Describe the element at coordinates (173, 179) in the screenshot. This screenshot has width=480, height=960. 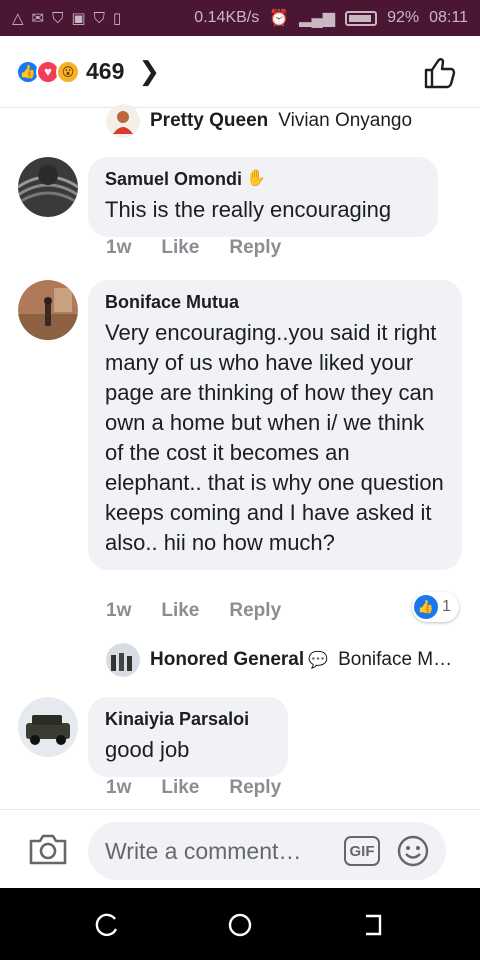
I see `comment-author: Samuel Omondi` at that location.